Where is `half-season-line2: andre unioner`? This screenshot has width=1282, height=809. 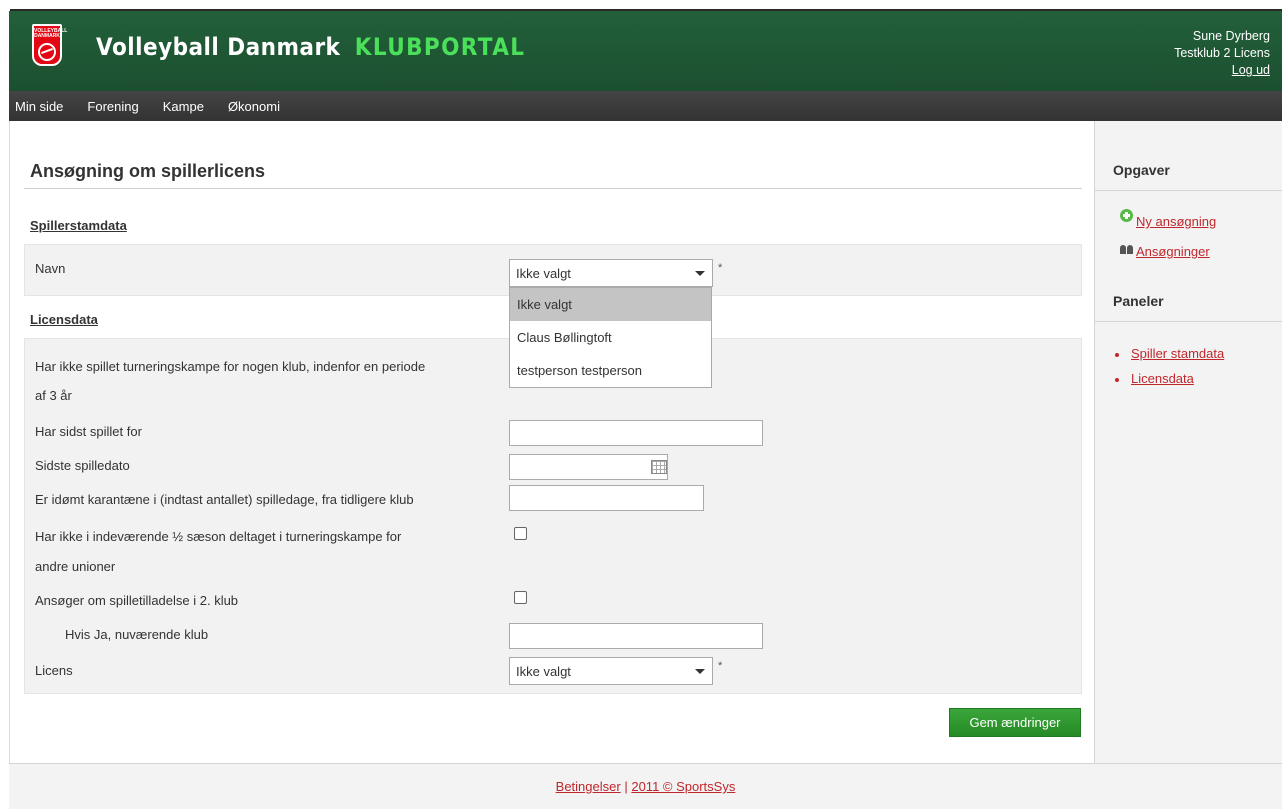
half-season-line2: andre unioner is located at coordinates (75, 566).